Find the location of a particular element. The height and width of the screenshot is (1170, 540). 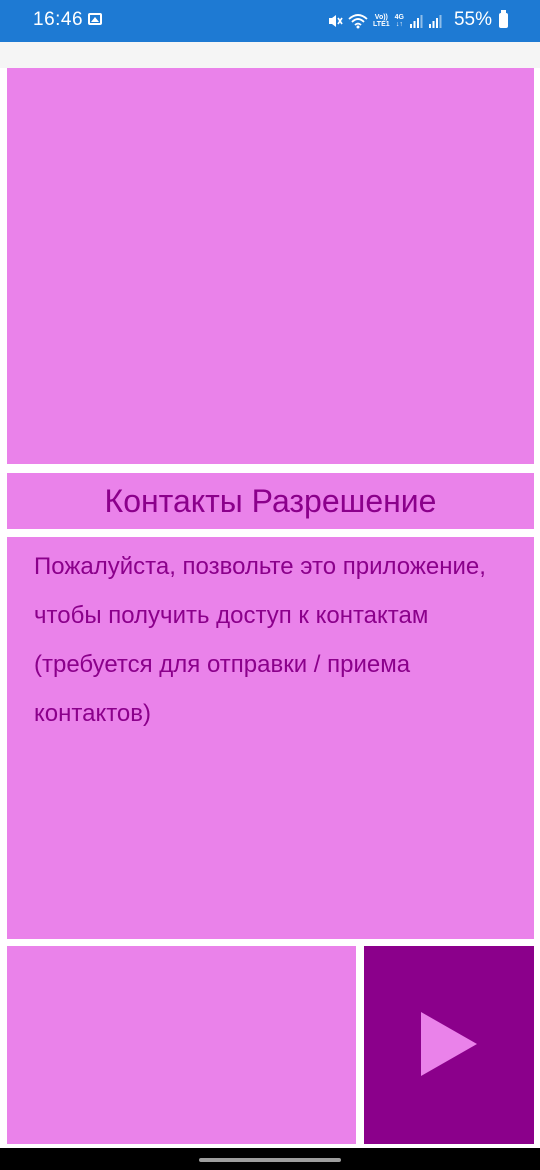

gallery-notification-icon is located at coordinates (95, 19).